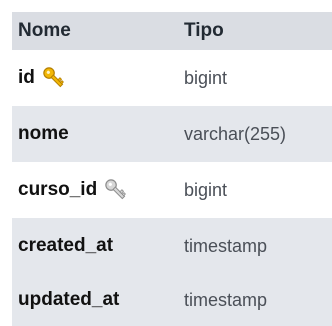  Describe the element at coordinates (43, 133) in the screenshot. I see `column-name: nome` at that location.